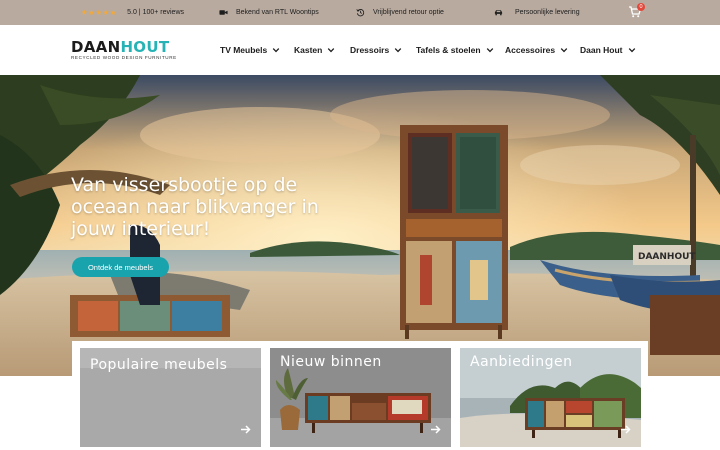 Image resolution: width=720 pixels, height=450 pixels. Describe the element at coordinates (156, 12) in the screenshot. I see `rating-text: 5.0 | 100+ reviews` at that location.